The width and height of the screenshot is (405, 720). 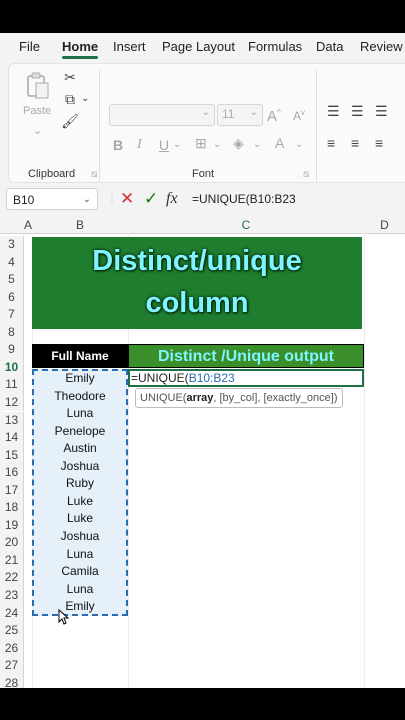 I want to click on row-header: 11, so click(x=12, y=385).